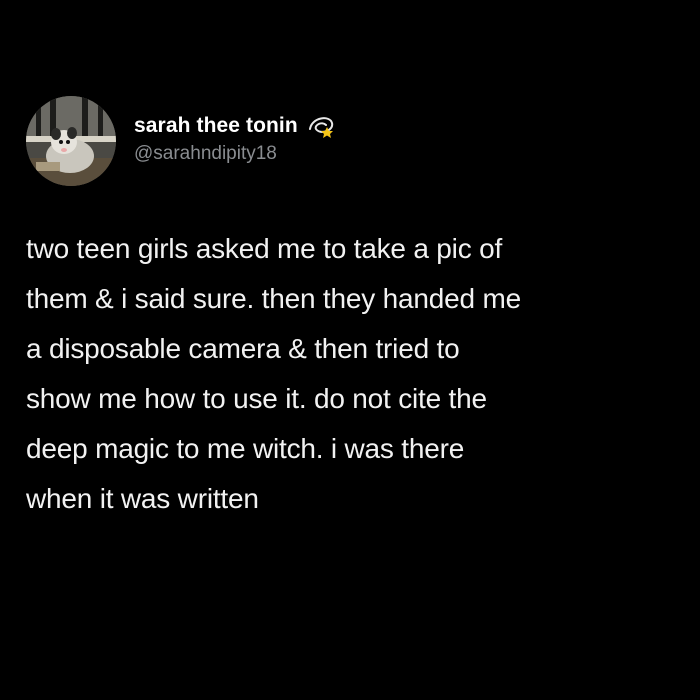 The width and height of the screenshot is (700, 700). Describe the element at coordinates (321, 126) in the screenshot. I see `dizzy-icon` at that location.